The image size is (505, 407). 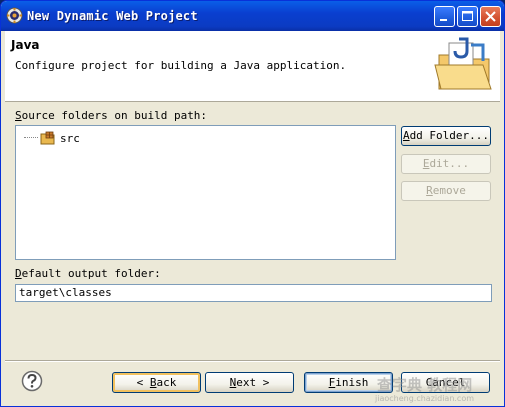 What do you see at coordinates (443, 20) in the screenshot?
I see `minimize-icon` at bounding box center [443, 20].